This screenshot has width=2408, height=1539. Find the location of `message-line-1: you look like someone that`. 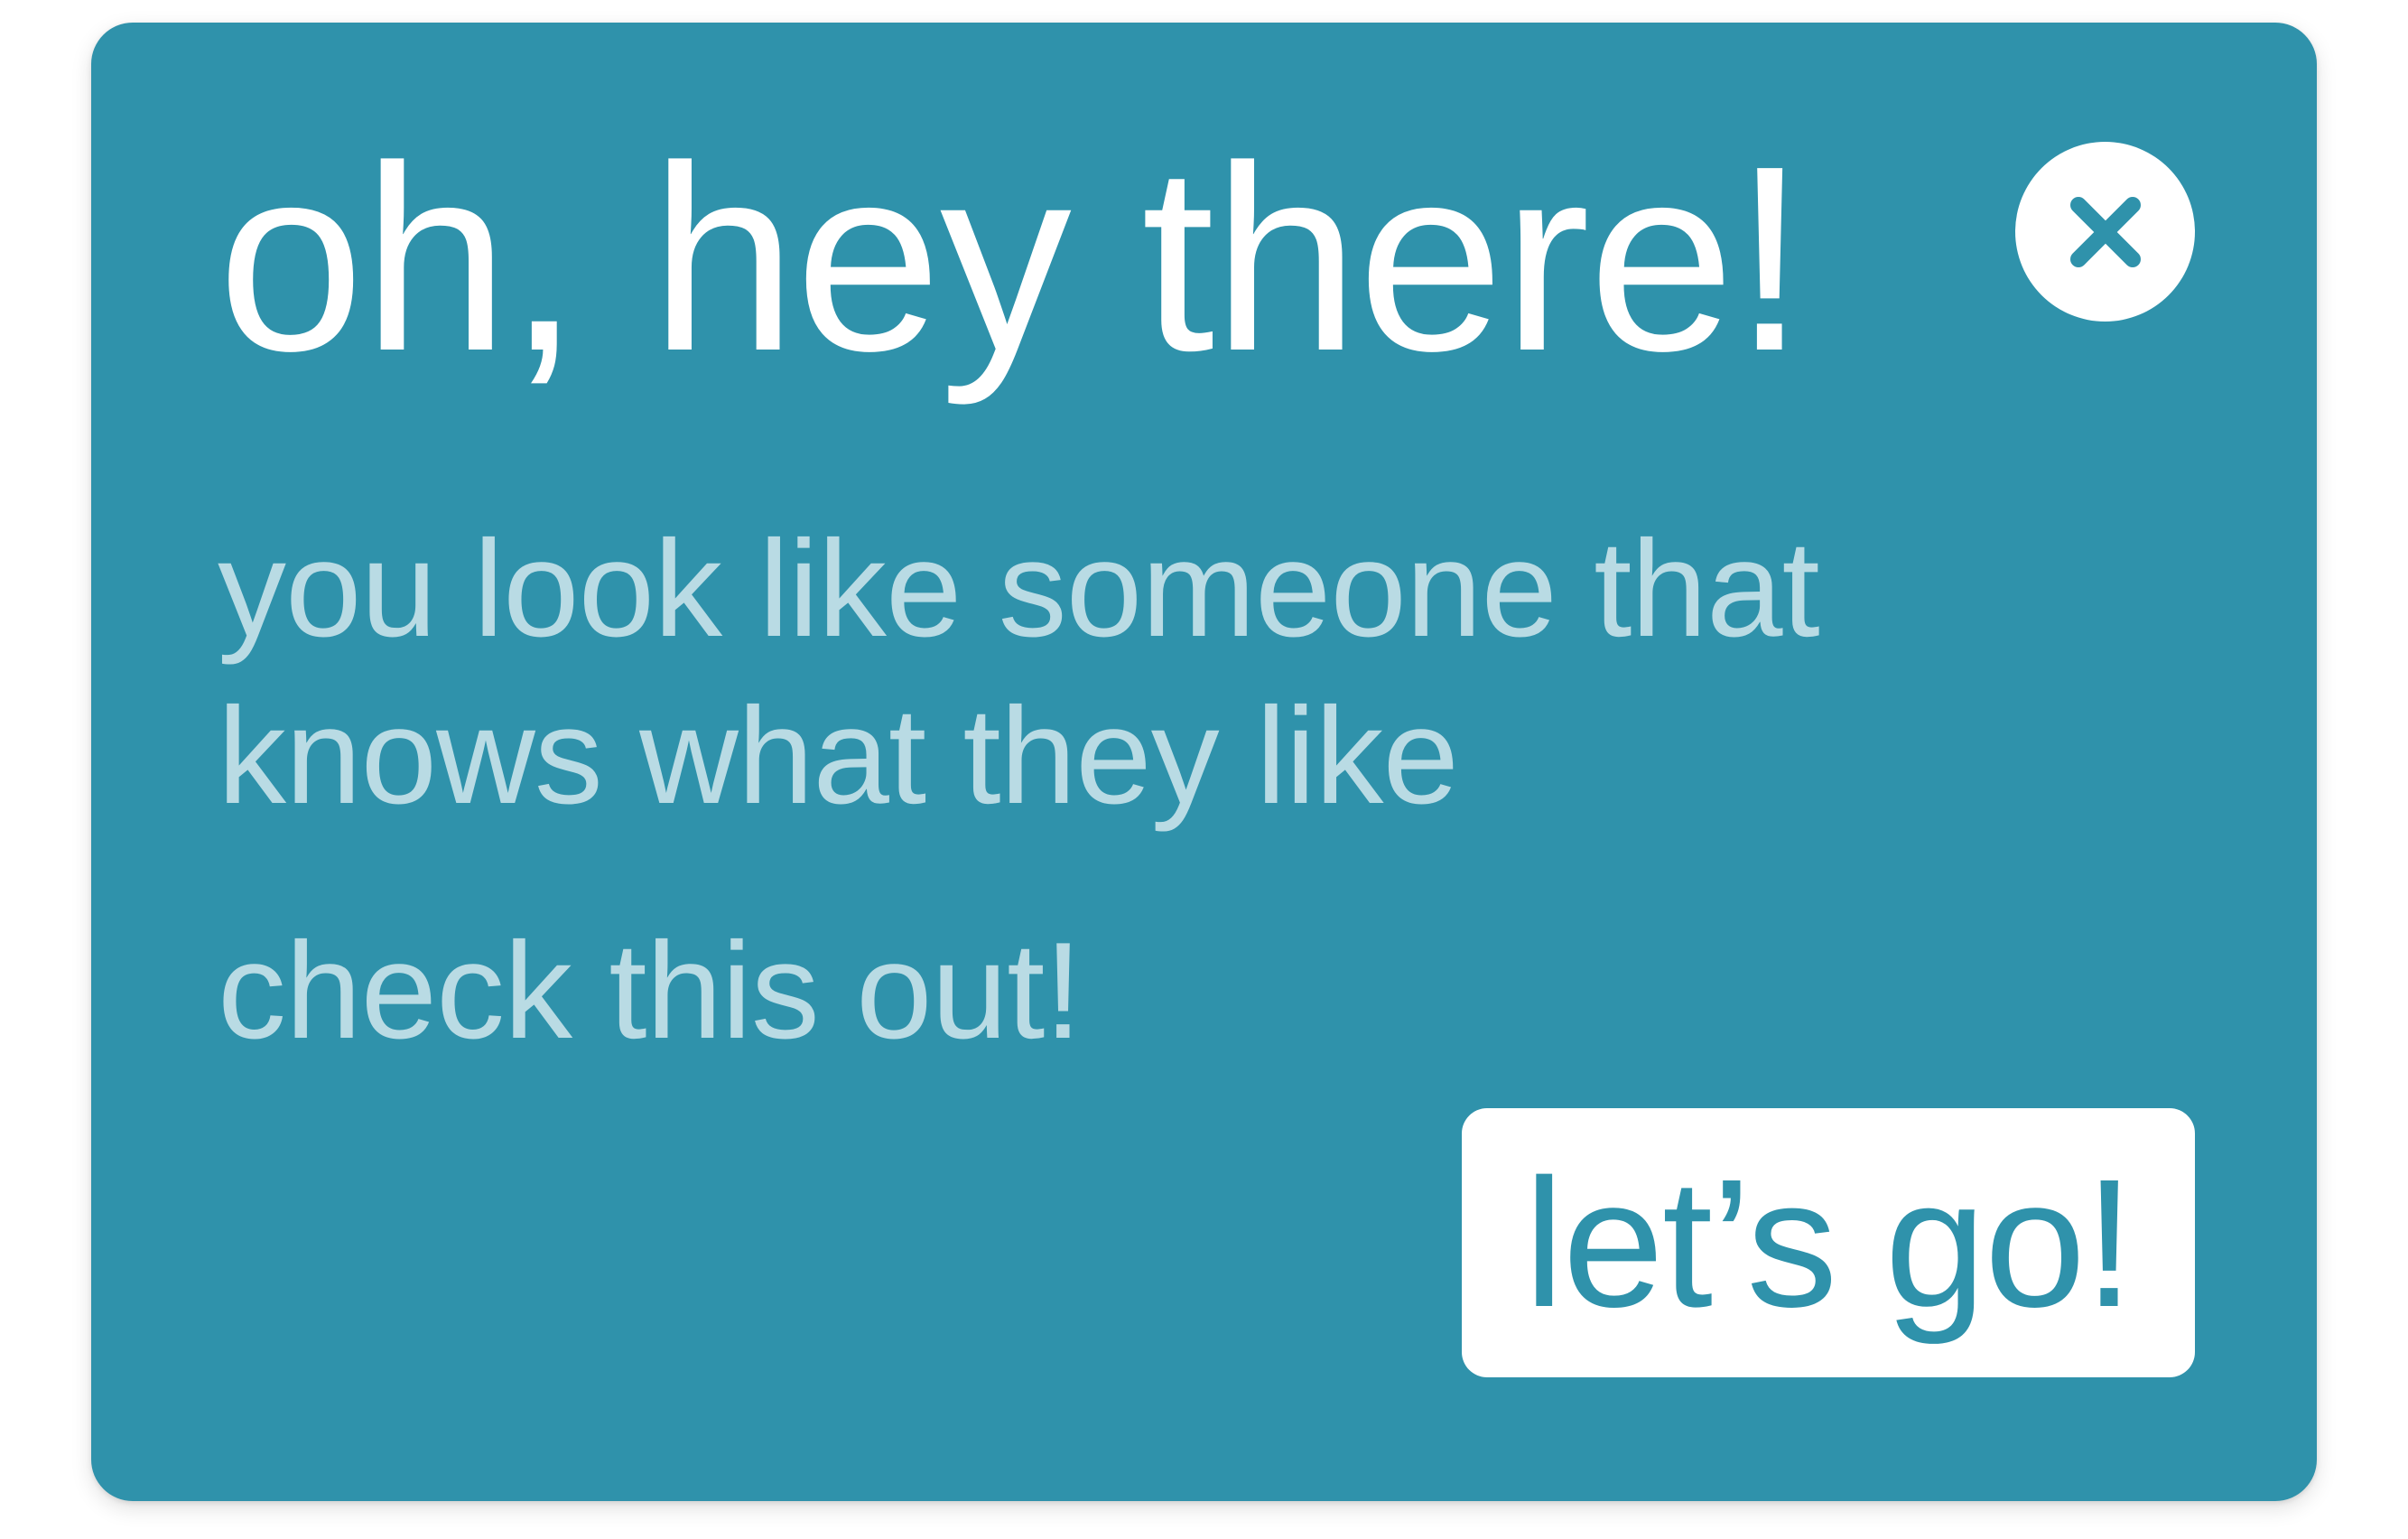

message-line-1: you look like someone that is located at coordinates (1019, 589).